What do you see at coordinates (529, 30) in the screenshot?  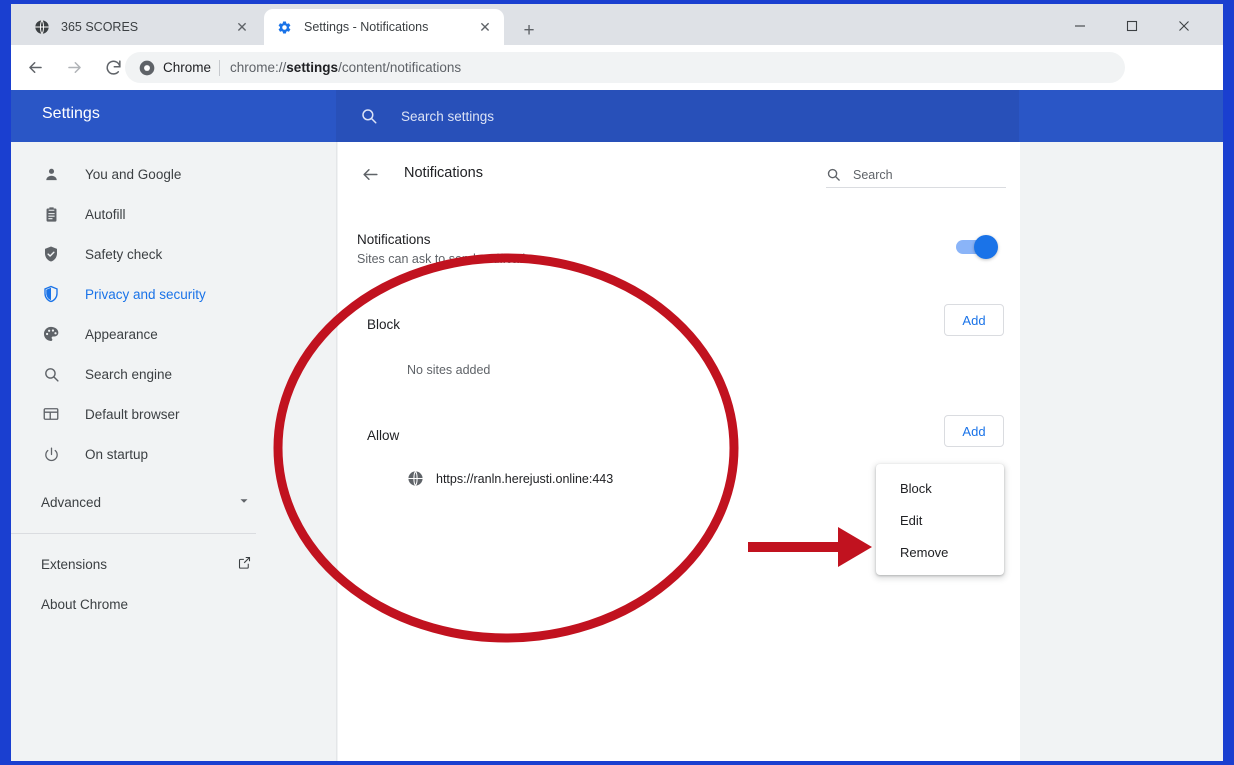 I see `new-tab-button: +` at bounding box center [529, 30].